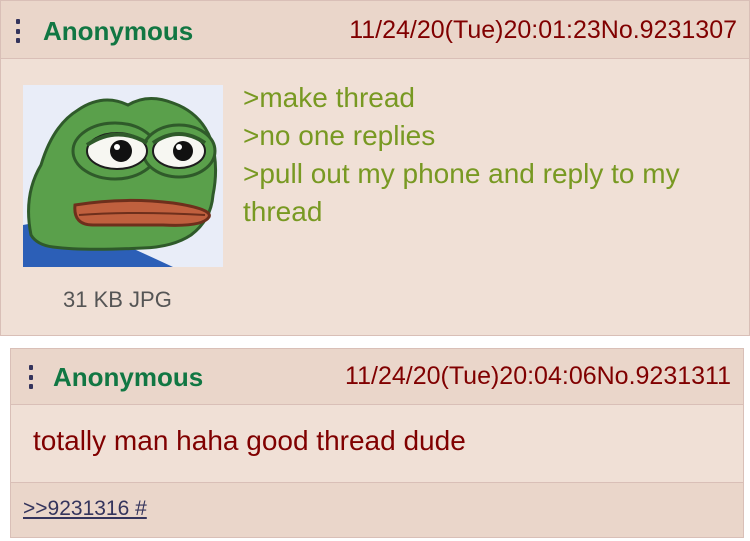  Describe the element at coordinates (669, 30) in the screenshot. I see `post-number: No.9231307` at that location.